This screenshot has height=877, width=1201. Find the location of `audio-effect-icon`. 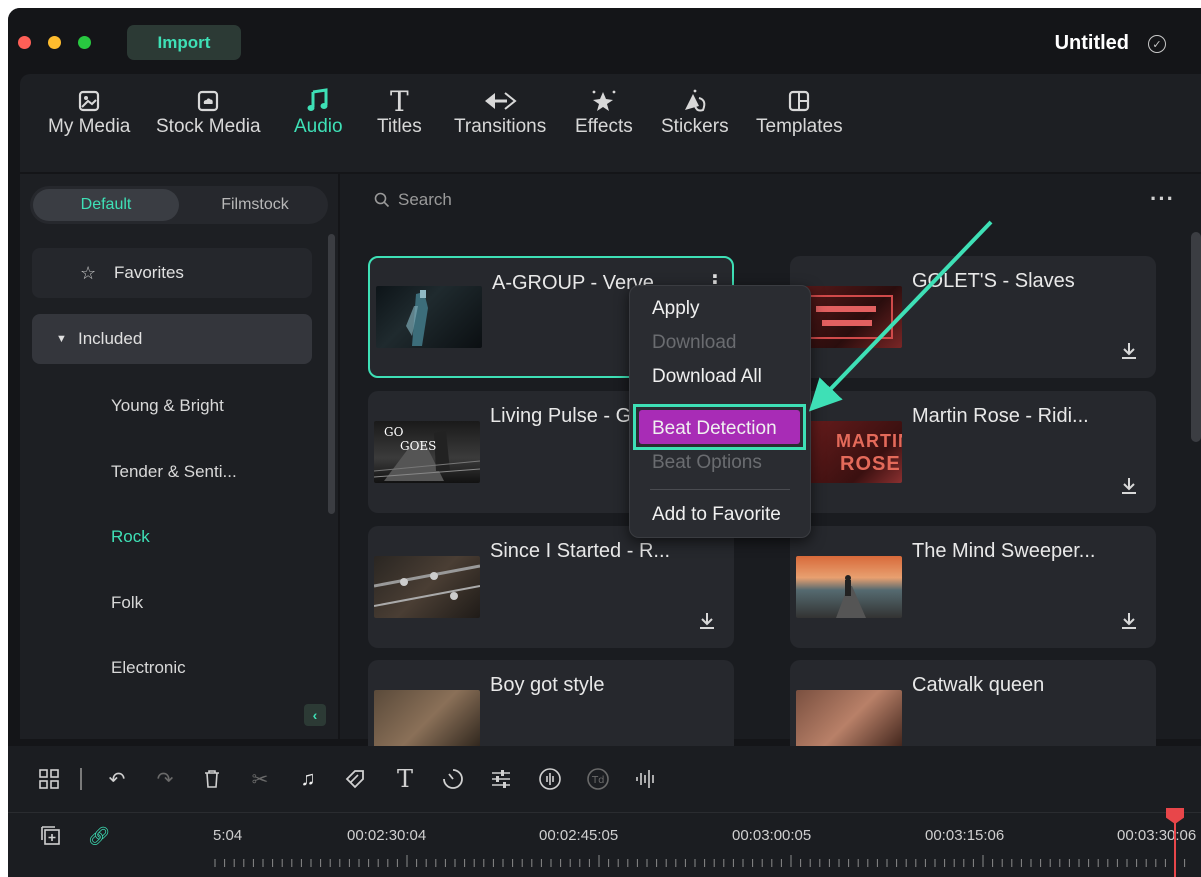

audio-effect-icon is located at coordinates (550, 779).